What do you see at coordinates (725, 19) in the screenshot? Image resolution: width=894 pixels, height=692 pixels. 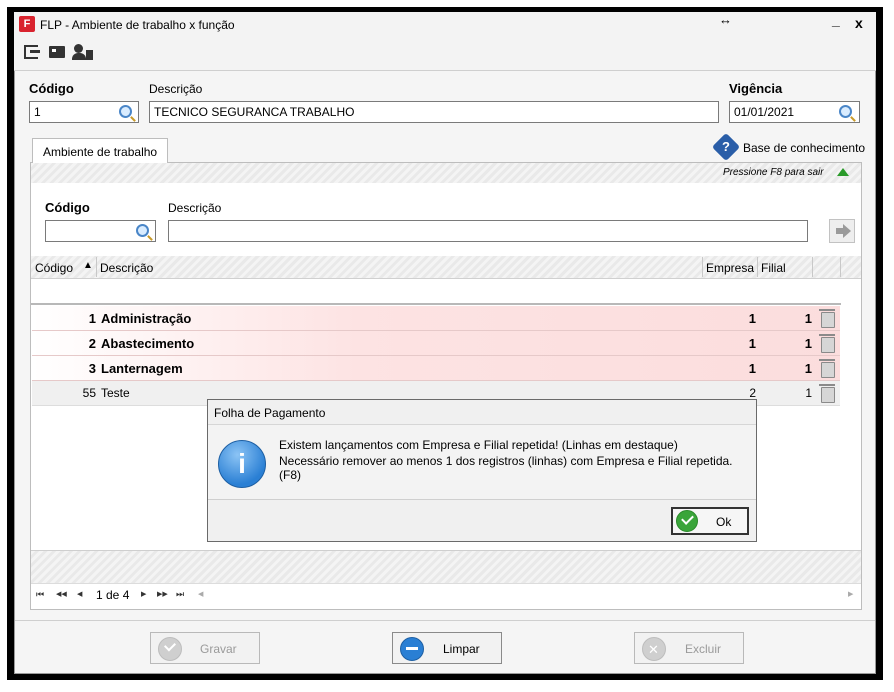 I see `resize-icon: ↔` at bounding box center [725, 19].